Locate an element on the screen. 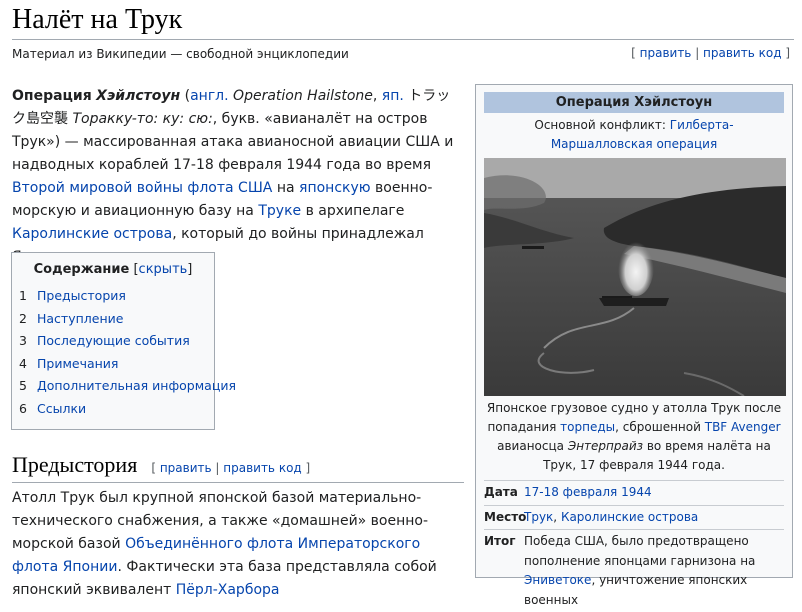 The image size is (802, 612). toc-link: Дополнительная информация is located at coordinates (136, 385).